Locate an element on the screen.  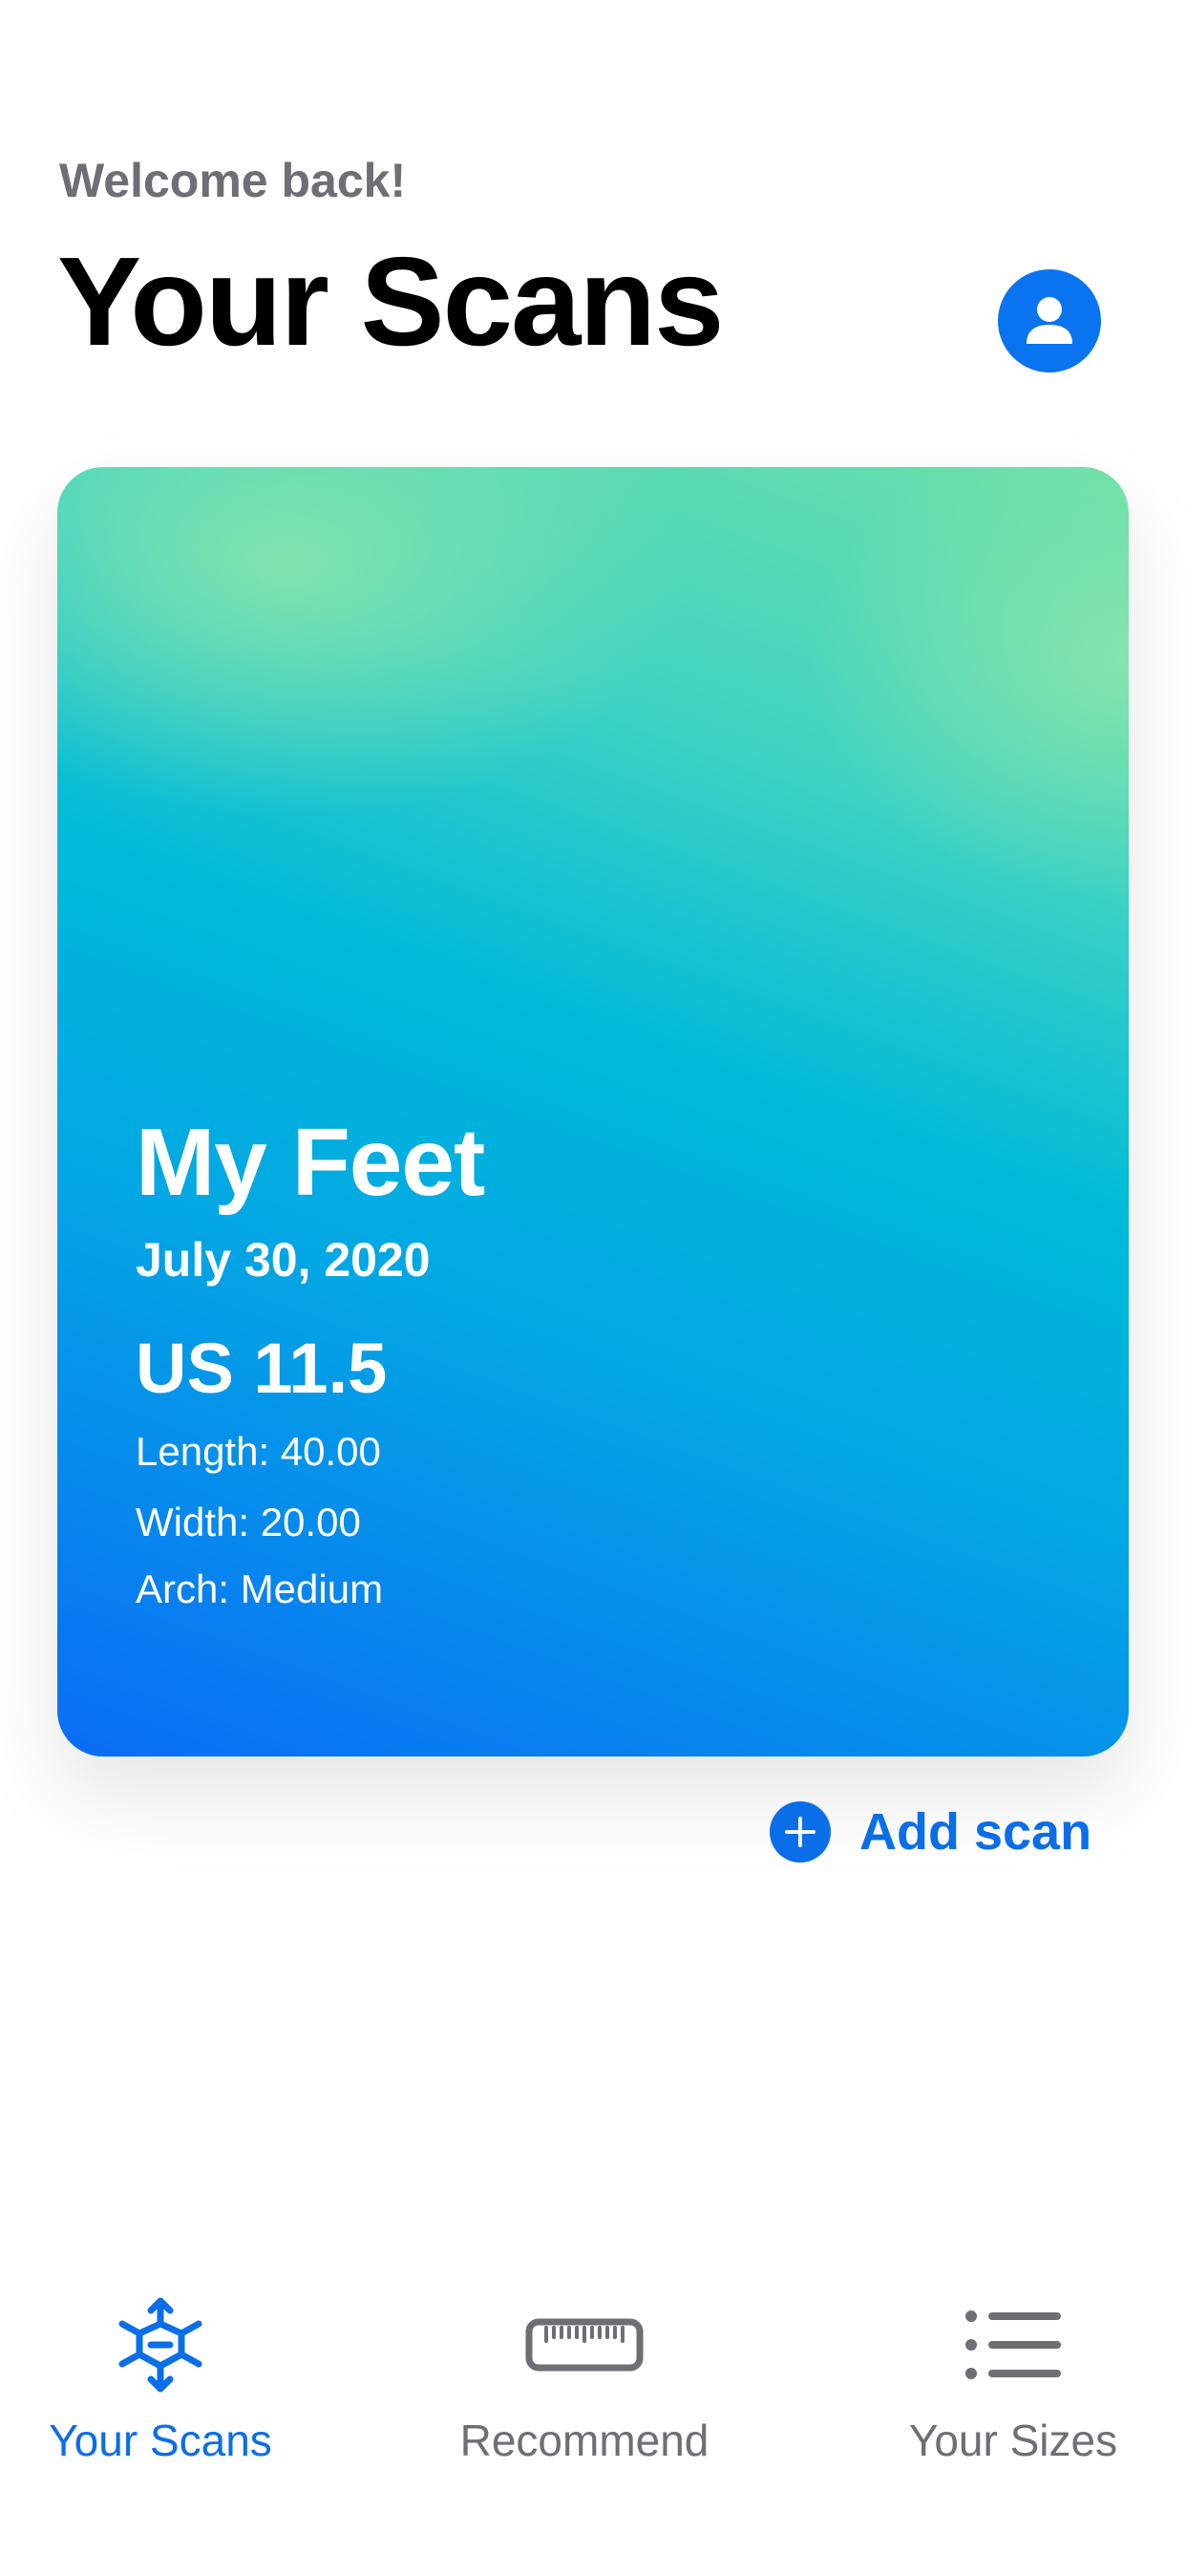
scan-date: July 30, 2020 is located at coordinates (283, 1260).